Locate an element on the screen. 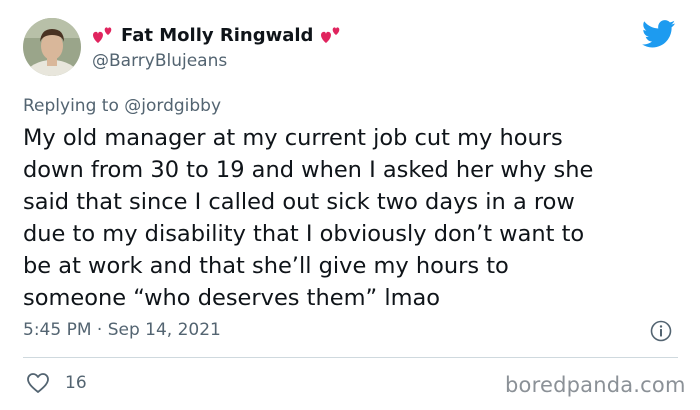  info-icon is located at coordinates (661, 331).